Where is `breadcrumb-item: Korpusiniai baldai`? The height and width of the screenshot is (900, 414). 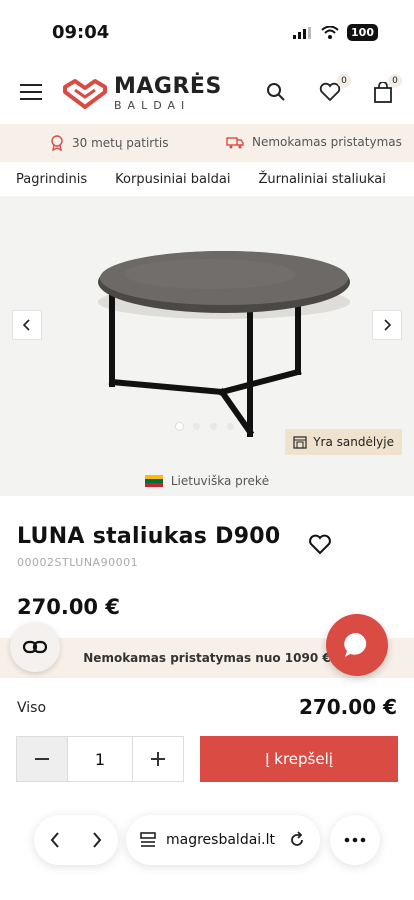
breadcrumb-item: Korpusiniai baldai is located at coordinates (172, 179).